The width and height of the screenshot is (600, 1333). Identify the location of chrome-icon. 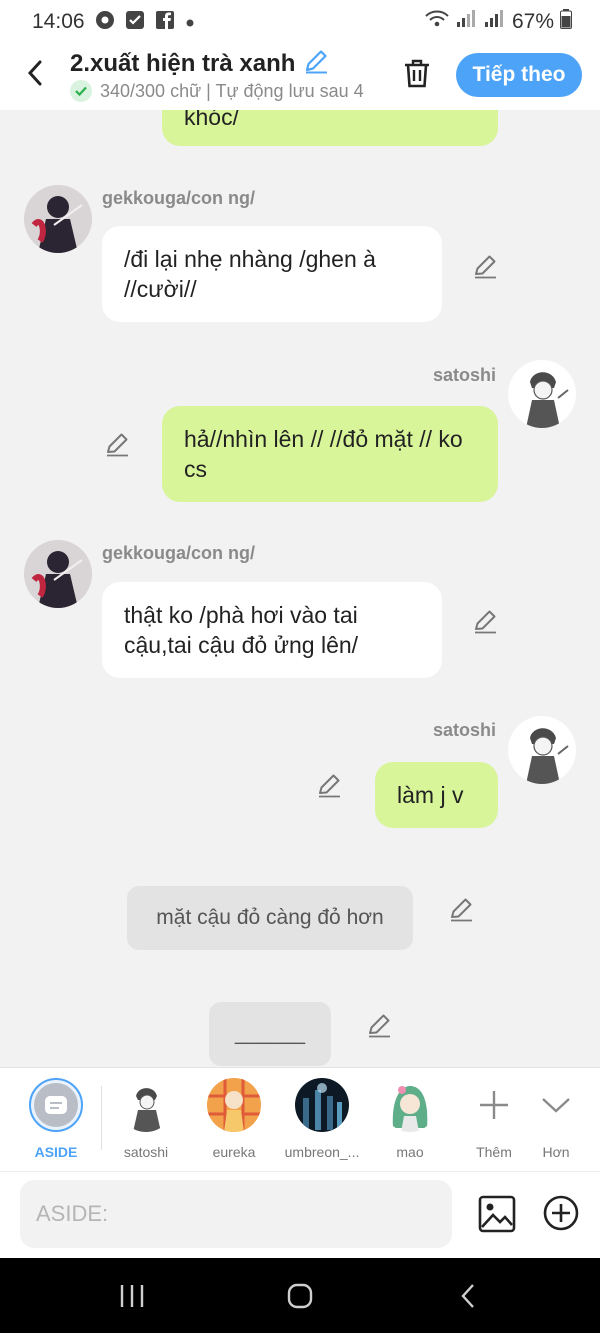
(105, 22).